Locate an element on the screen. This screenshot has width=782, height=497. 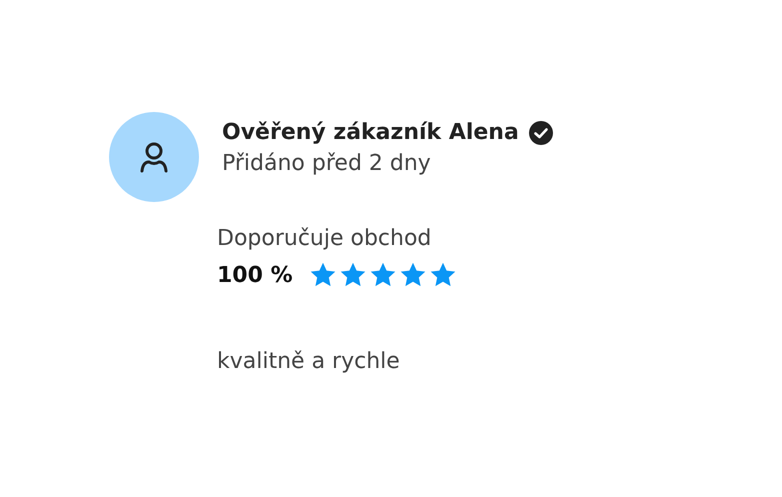
recommend-percent: 100 % is located at coordinates (255, 275).